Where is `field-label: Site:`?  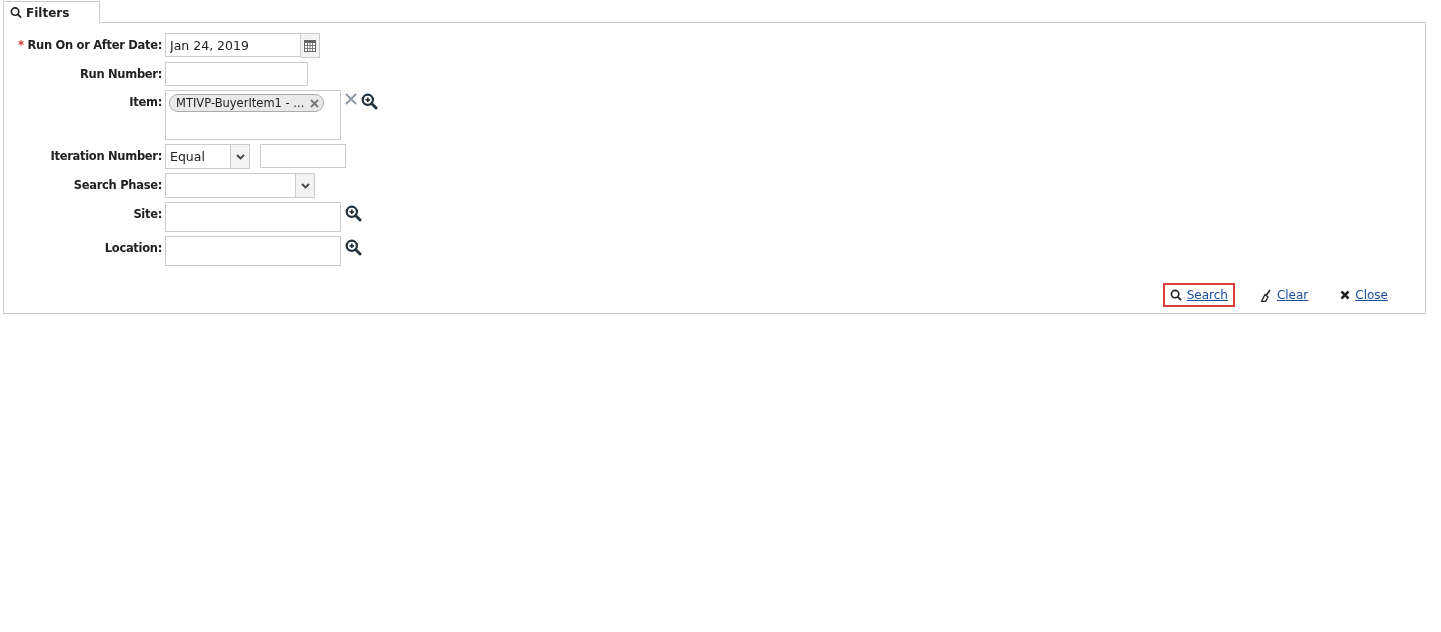 field-label: Site: is located at coordinates (147, 213).